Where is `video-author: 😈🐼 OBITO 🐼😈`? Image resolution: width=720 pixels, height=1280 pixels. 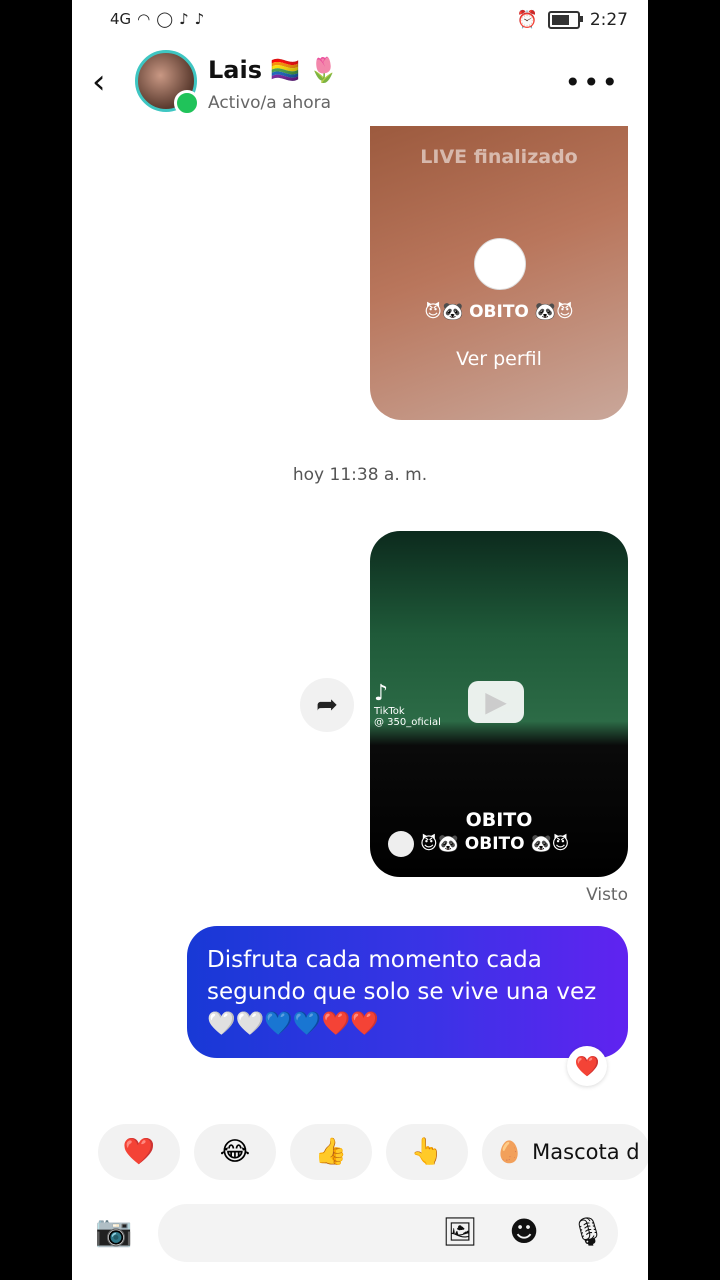
video-author: 😈🐼 OBITO 🐼😈 is located at coordinates (508, 844).